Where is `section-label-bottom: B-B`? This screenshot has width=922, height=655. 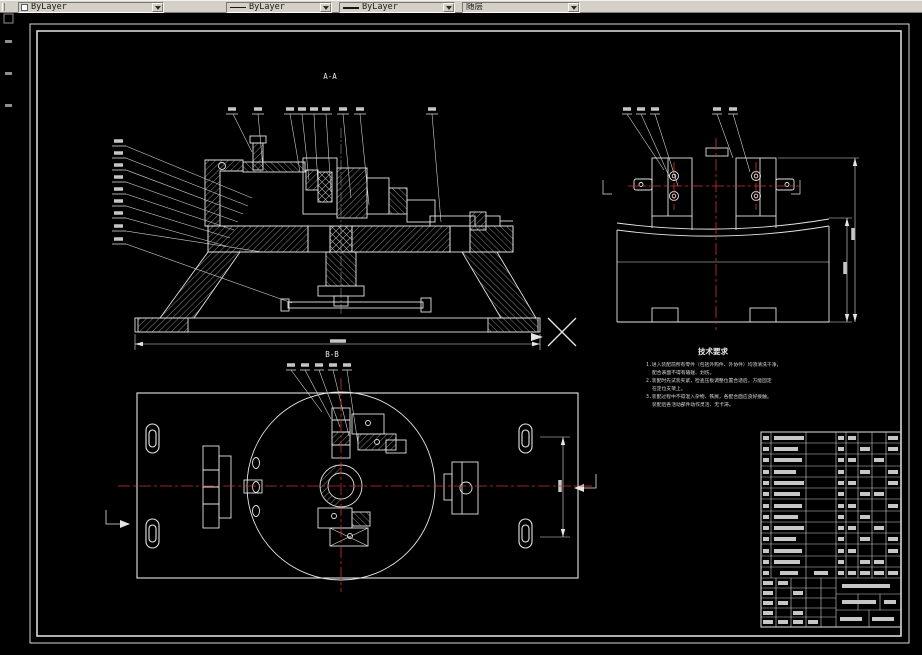 section-label-bottom: B-B is located at coordinates (332, 354).